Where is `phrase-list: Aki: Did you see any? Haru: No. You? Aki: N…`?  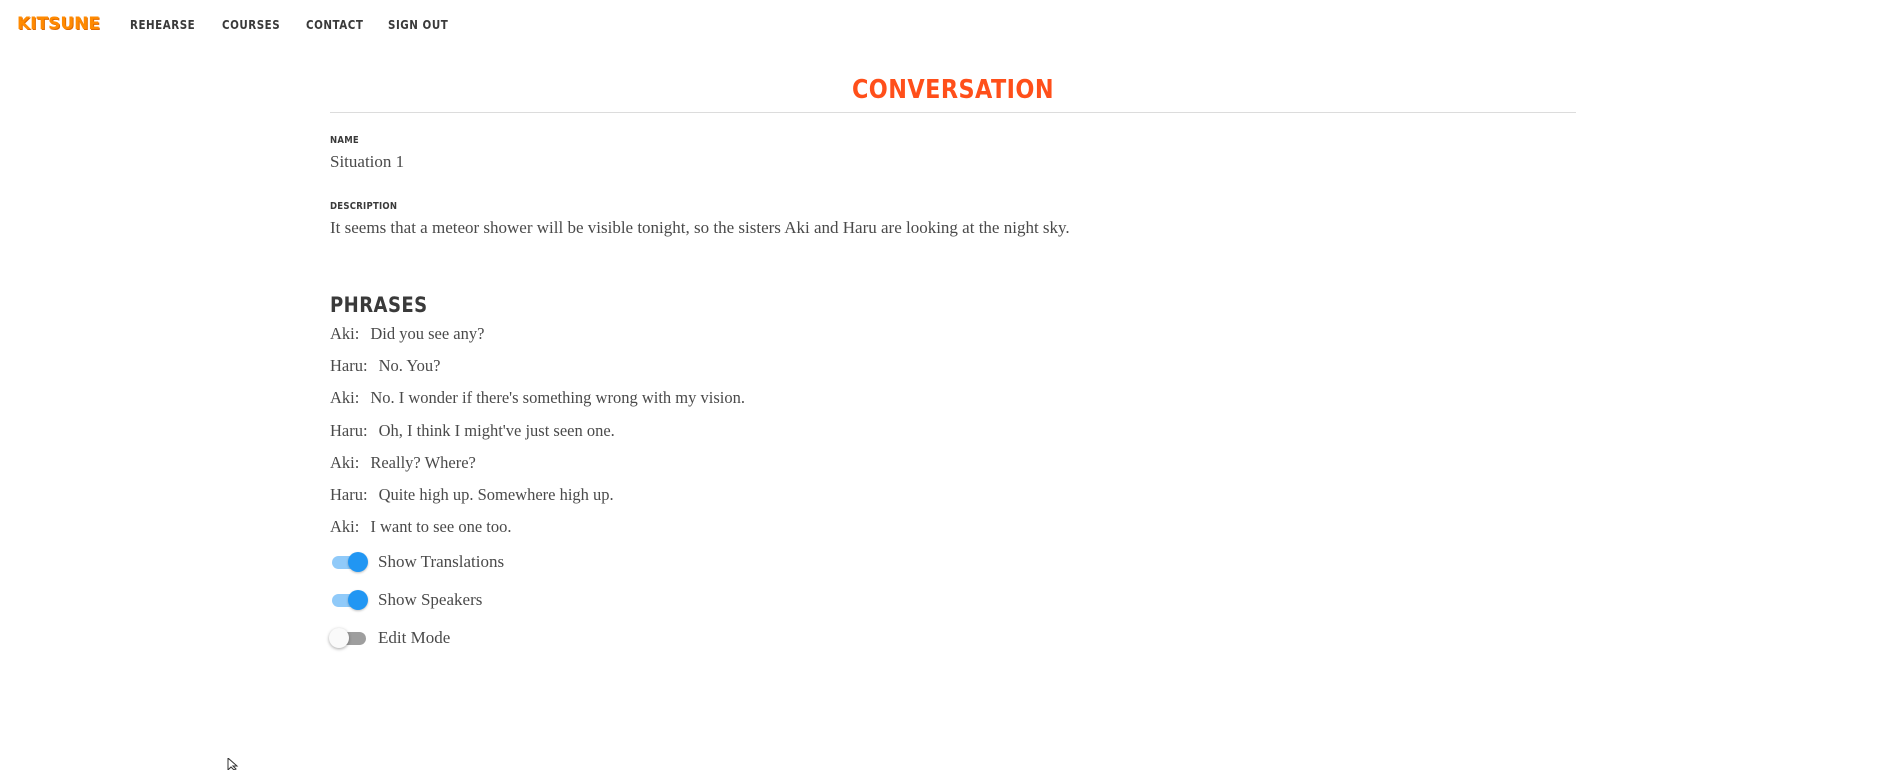
phrase-list: Aki: Did you see any? Haru: No. You? Aki: N… is located at coordinates (537, 436).